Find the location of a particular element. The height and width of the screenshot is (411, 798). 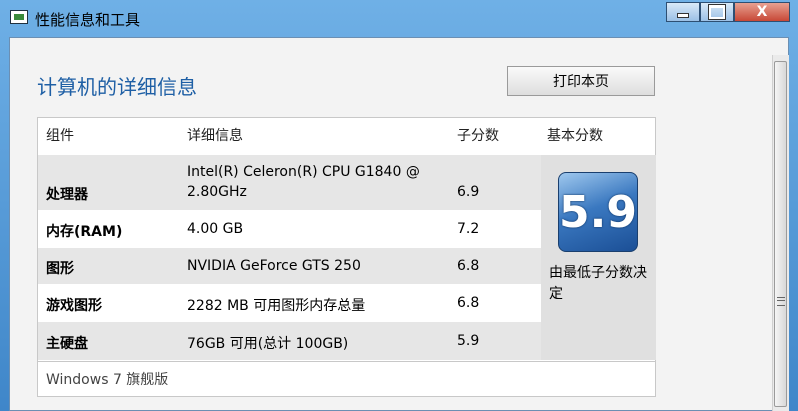

component-name: 处理器 is located at coordinates (67, 195).